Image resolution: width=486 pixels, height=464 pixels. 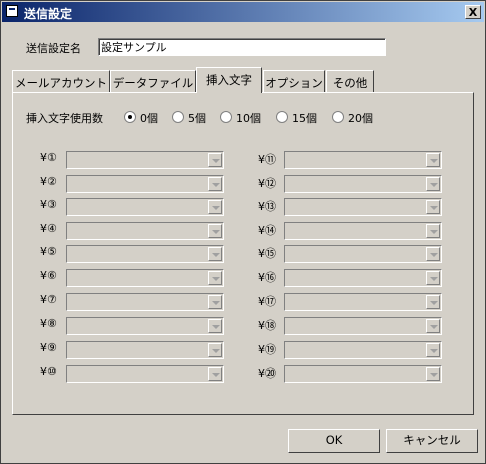 I want to click on slot-18-label: ¥⑱, so click(x=267, y=325).